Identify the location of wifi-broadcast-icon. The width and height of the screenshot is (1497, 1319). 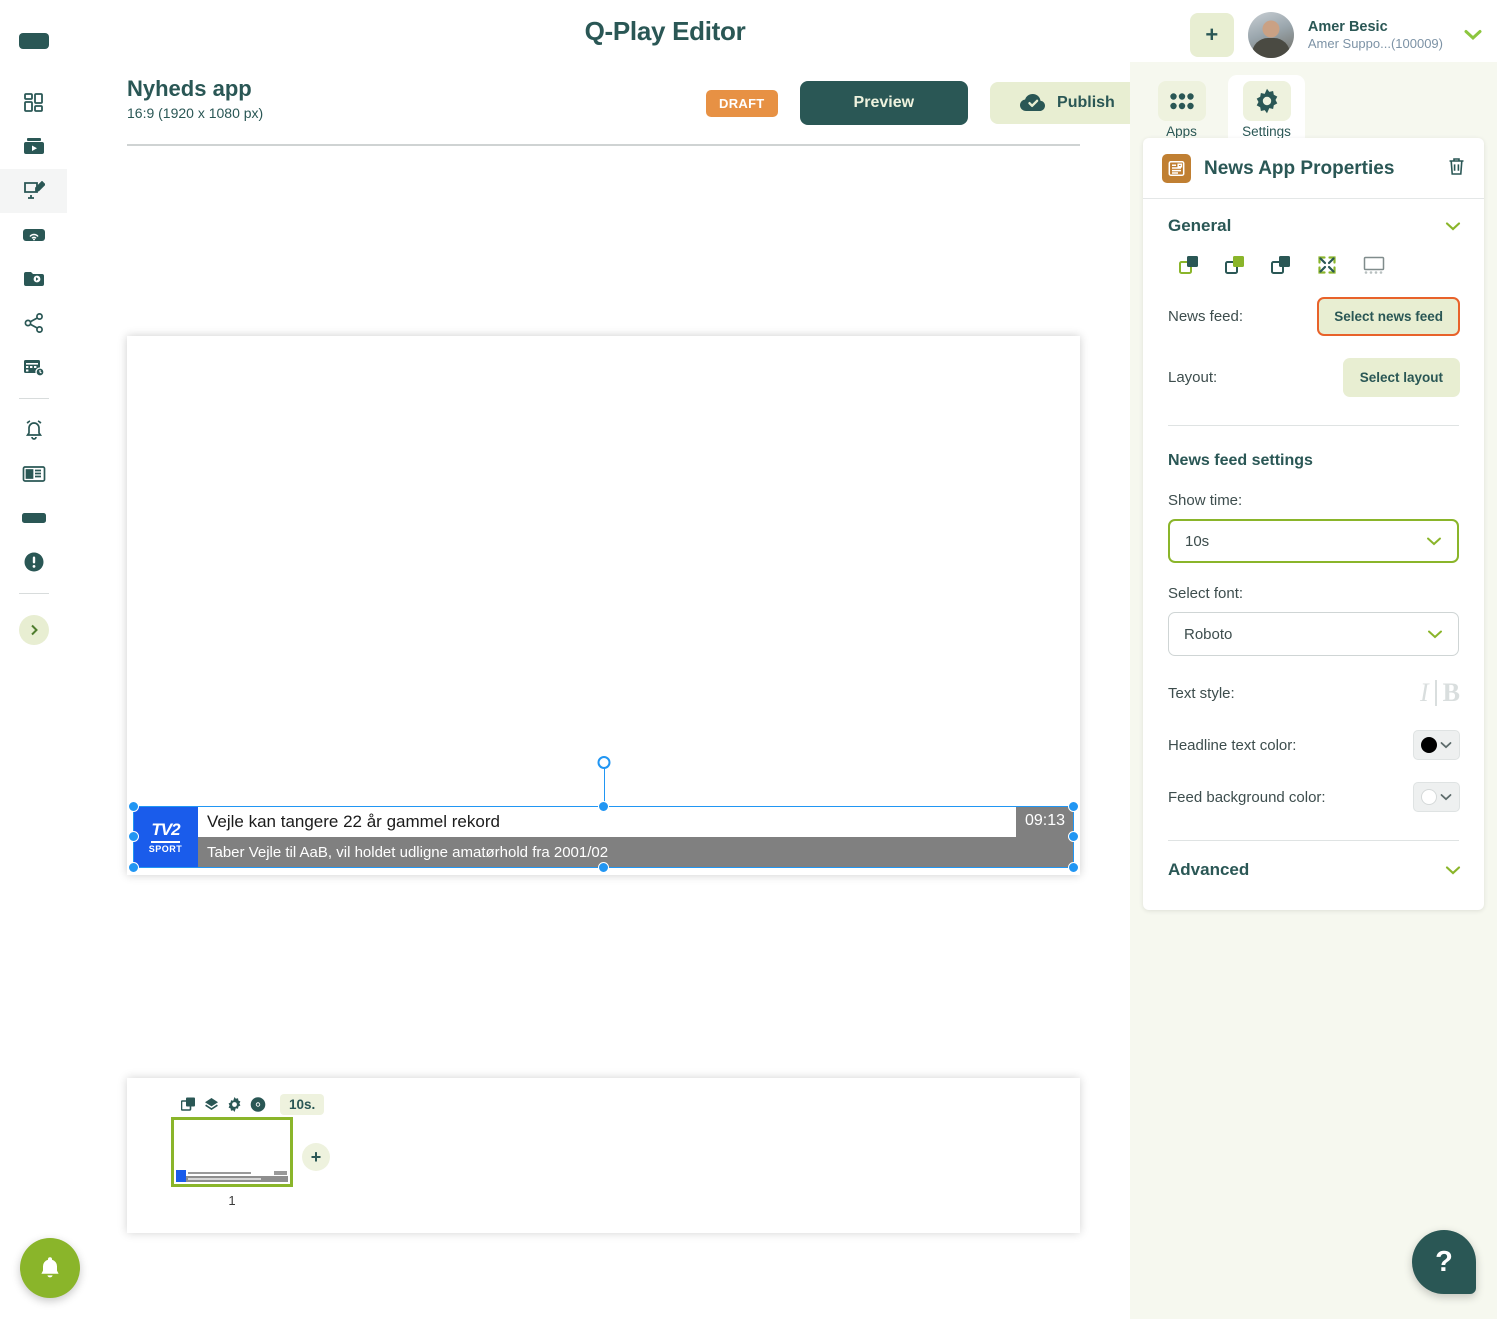
(33, 235).